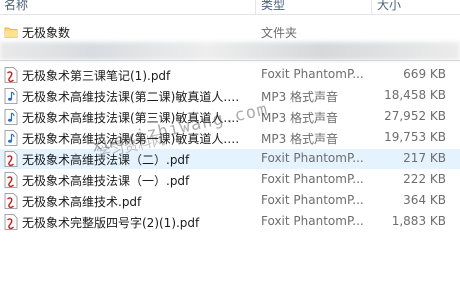 The image size is (460, 287). Describe the element at coordinates (106, 181) in the screenshot. I see `file-name: 无极象术高维技法课（一）.pdf` at that location.